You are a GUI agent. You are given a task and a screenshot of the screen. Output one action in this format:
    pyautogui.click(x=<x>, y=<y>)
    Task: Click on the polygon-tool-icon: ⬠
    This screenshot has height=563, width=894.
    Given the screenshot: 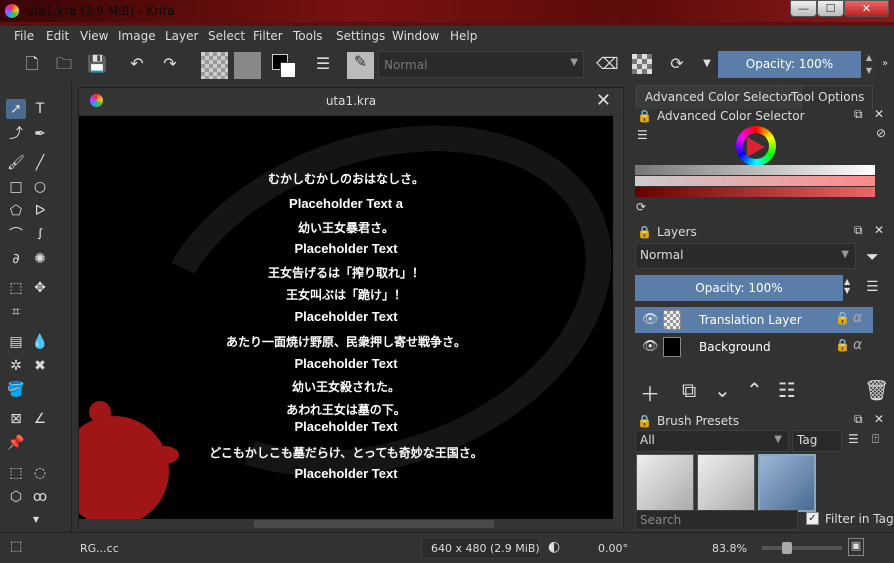 What is the action you would take?
    pyautogui.click(x=16, y=211)
    